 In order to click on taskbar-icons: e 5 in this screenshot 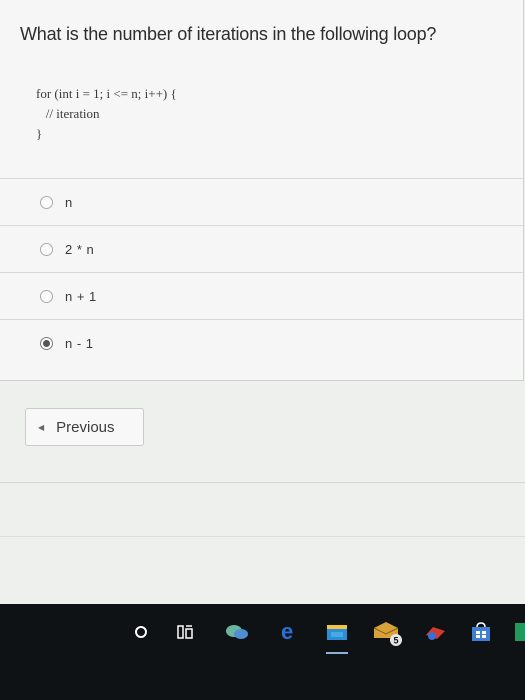, I will do `click(262, 634)`.